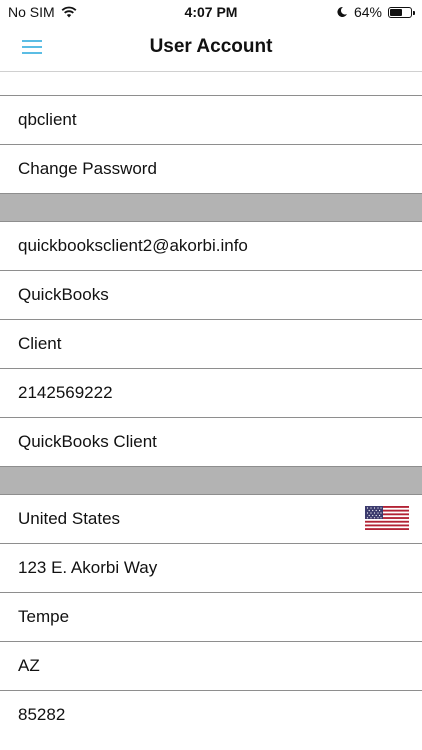  What do you see at coordinates (211, 12) in the screenshot?
I see `status-bar: No SIM 4:07 PM 64%` at bounding box center [211, 12].